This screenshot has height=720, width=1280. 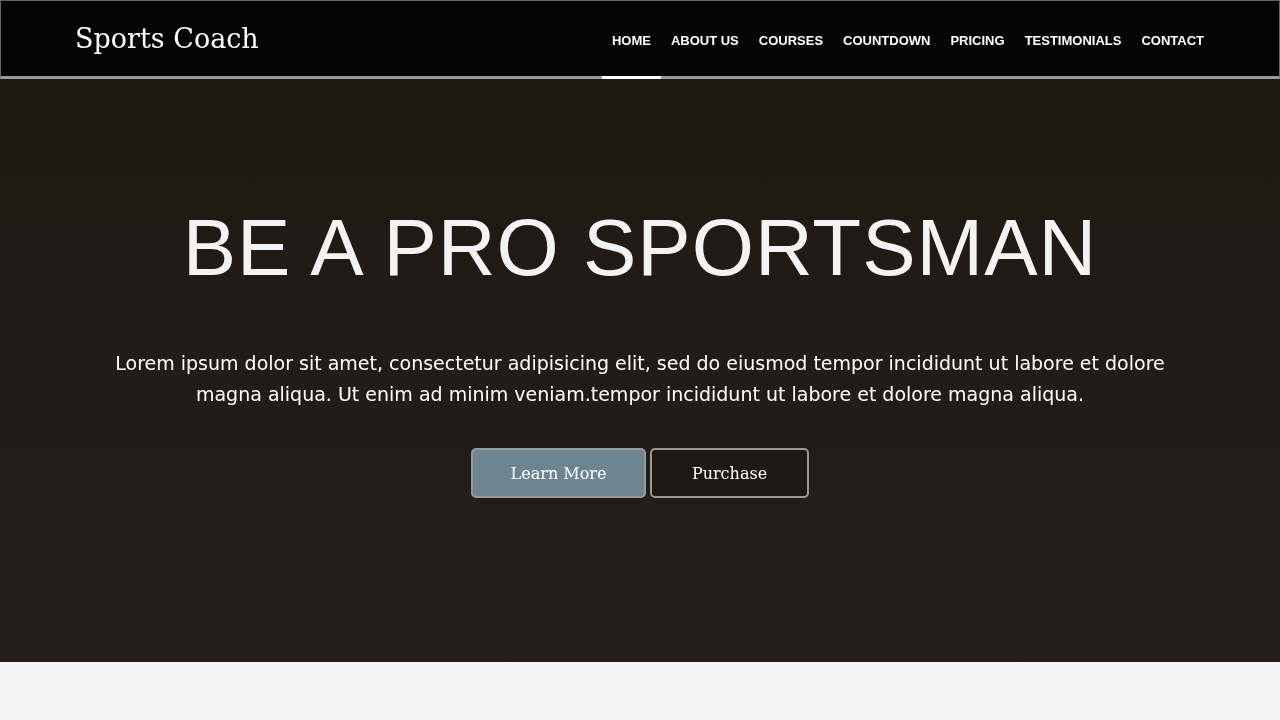 I want to click on nav-link: CONTACT, so click(x=1172, y=40).